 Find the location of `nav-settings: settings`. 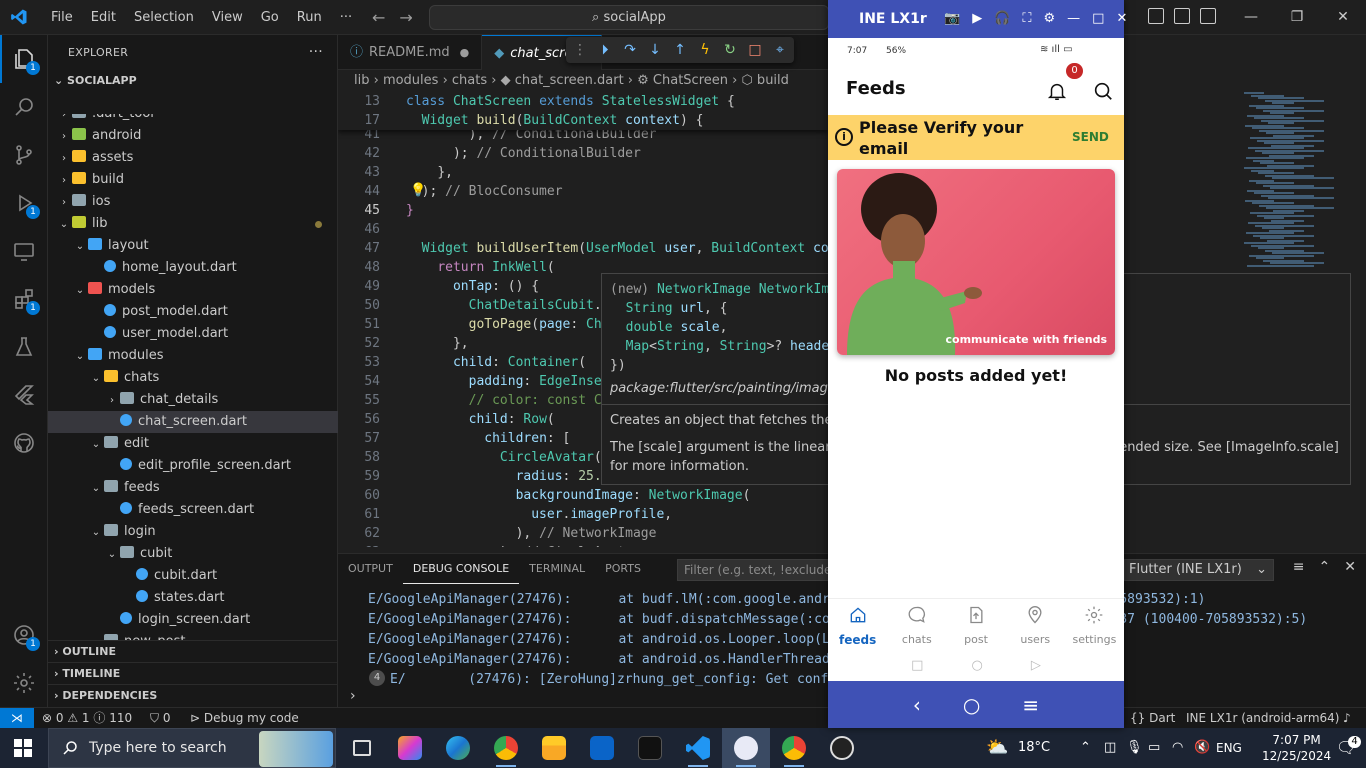

nav-settings: settings is located at coordinates (1094, 623).